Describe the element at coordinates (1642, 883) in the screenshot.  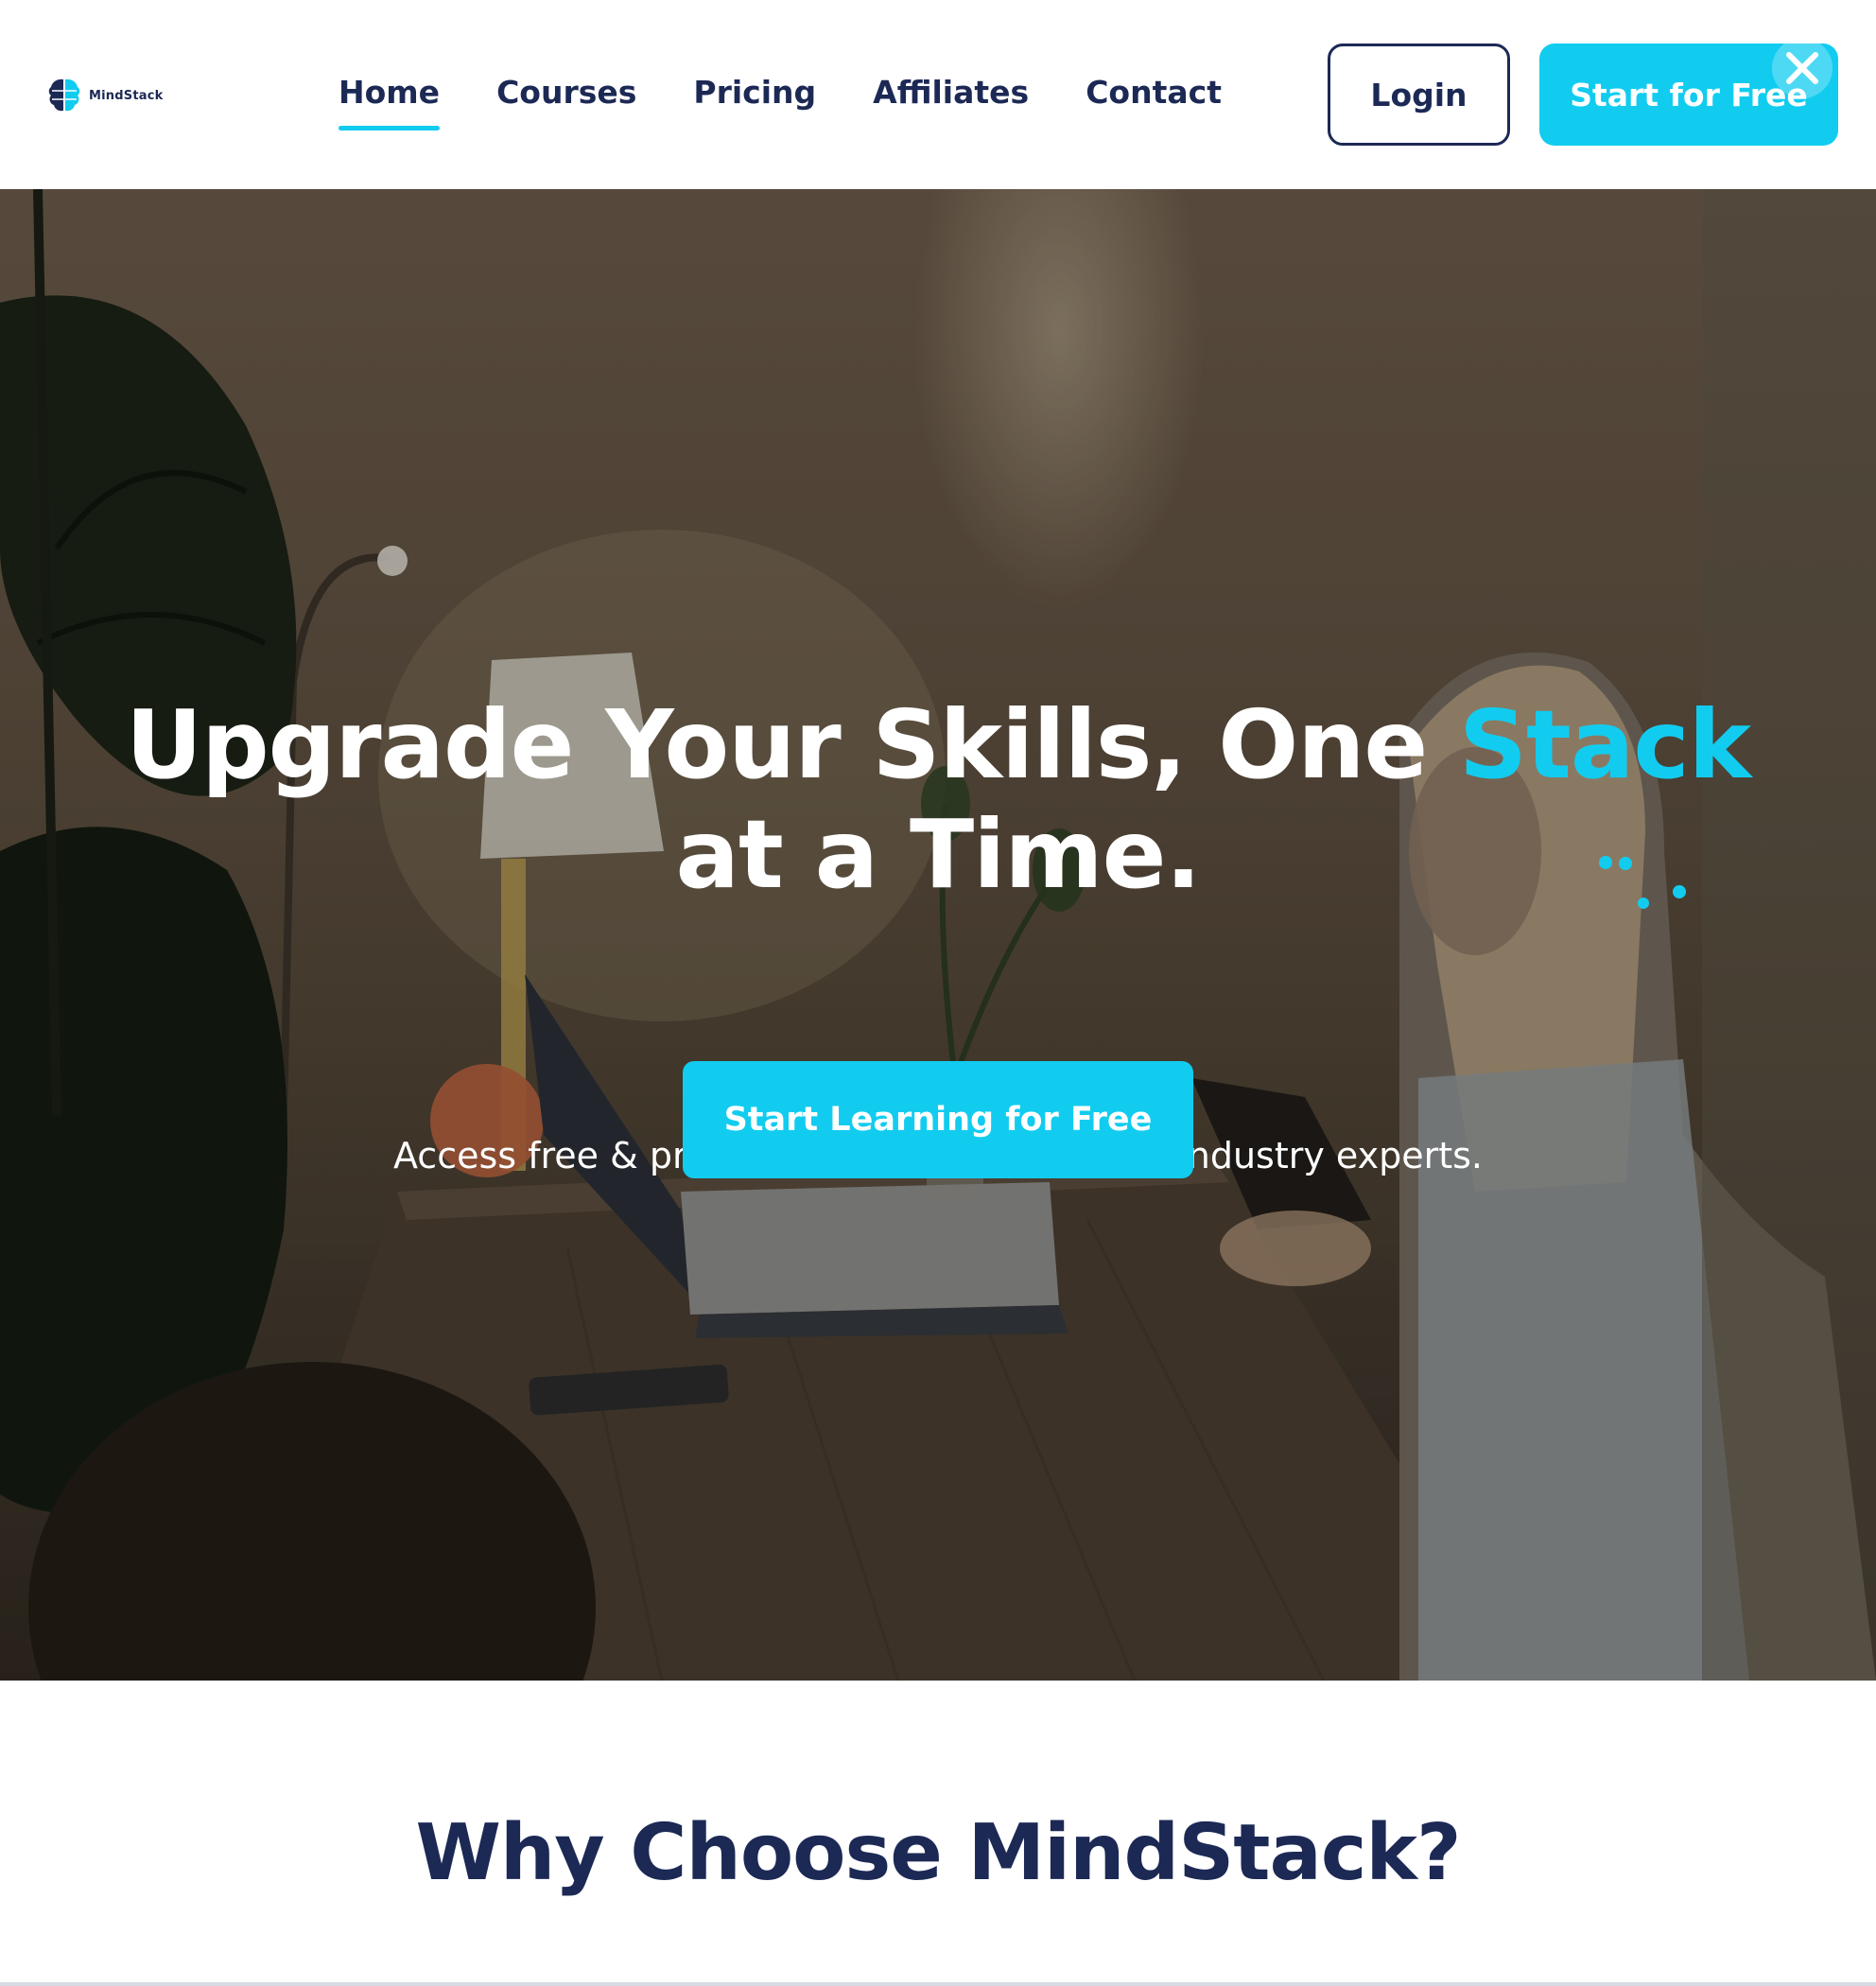
I see `sparkle-dots-icon` at that location.